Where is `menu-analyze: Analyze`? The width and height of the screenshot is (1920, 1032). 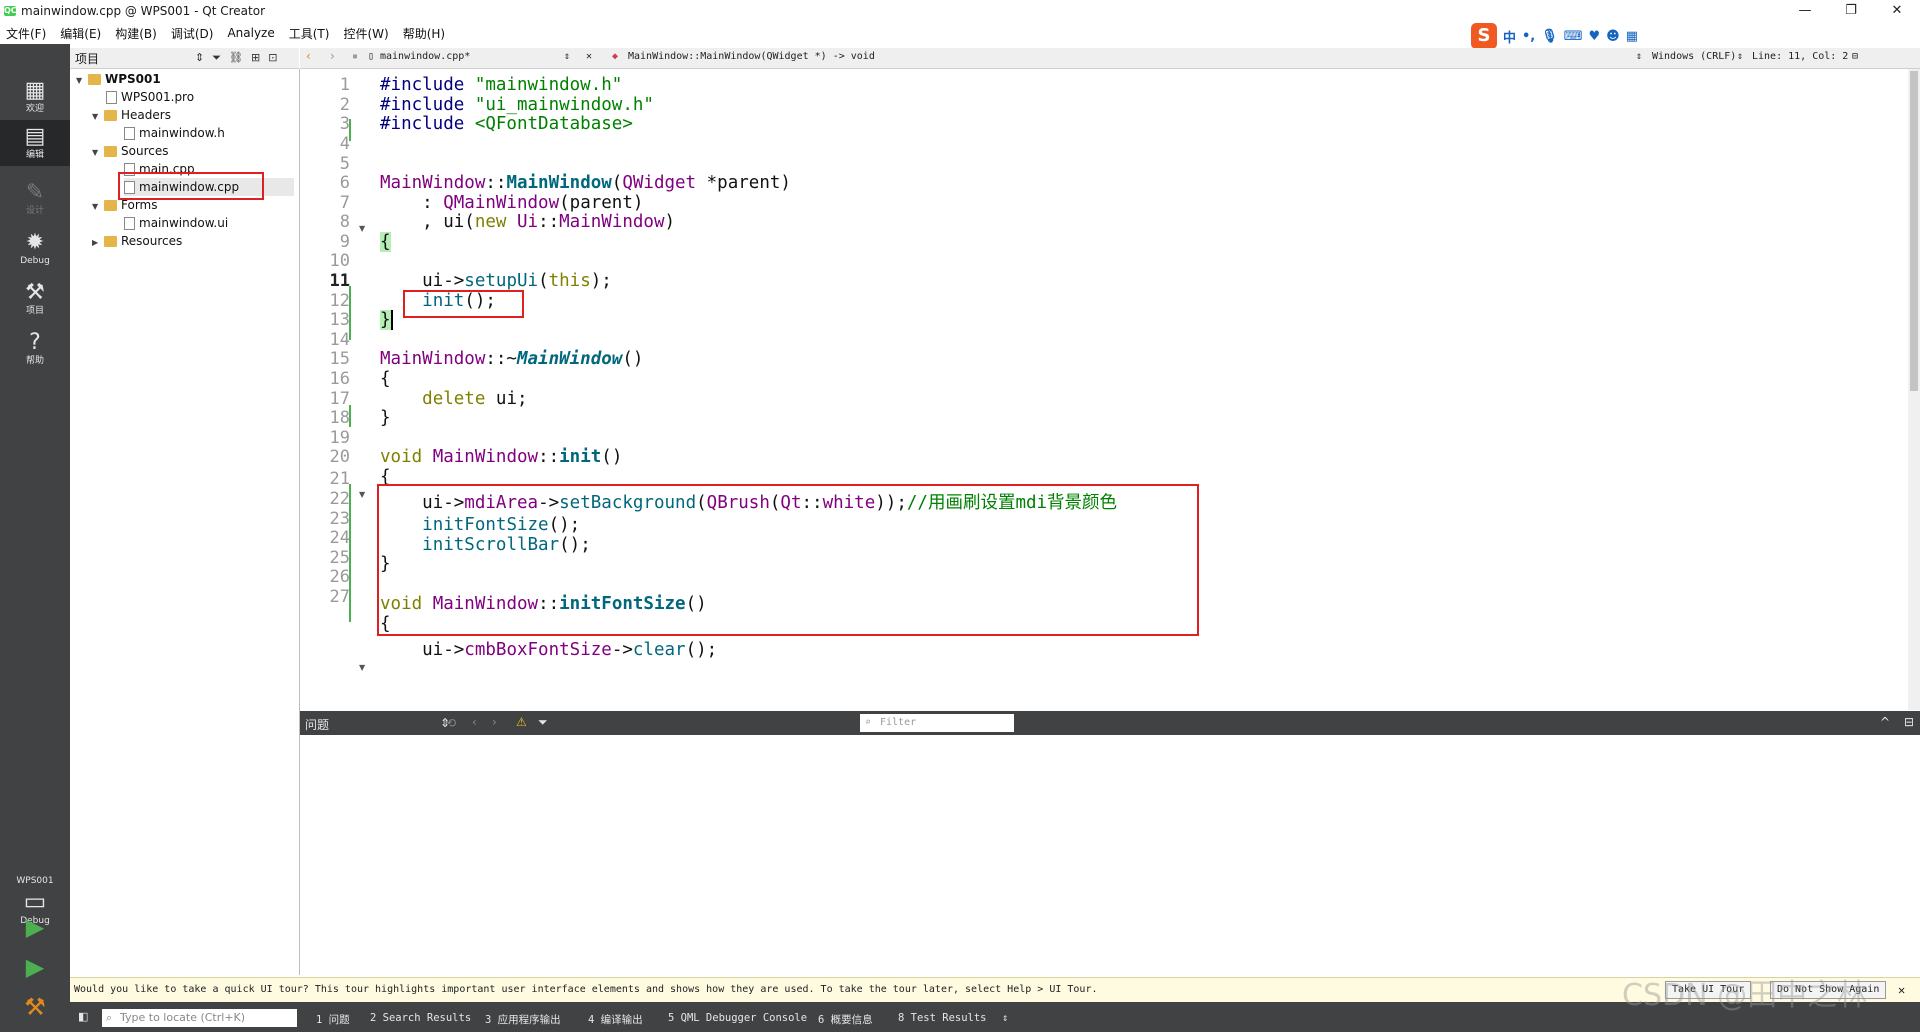 menu-analyze: Analyze is located at coordinates (250, 33).